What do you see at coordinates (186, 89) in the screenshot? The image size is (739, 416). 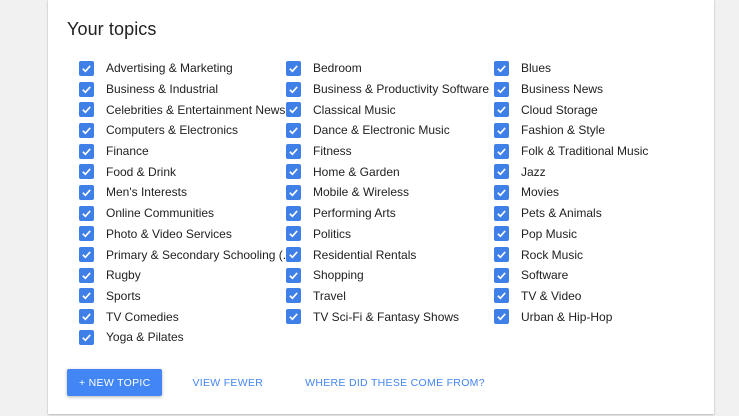 I see `topic-item: Business & Industrial` at bounding box center [186, 89].